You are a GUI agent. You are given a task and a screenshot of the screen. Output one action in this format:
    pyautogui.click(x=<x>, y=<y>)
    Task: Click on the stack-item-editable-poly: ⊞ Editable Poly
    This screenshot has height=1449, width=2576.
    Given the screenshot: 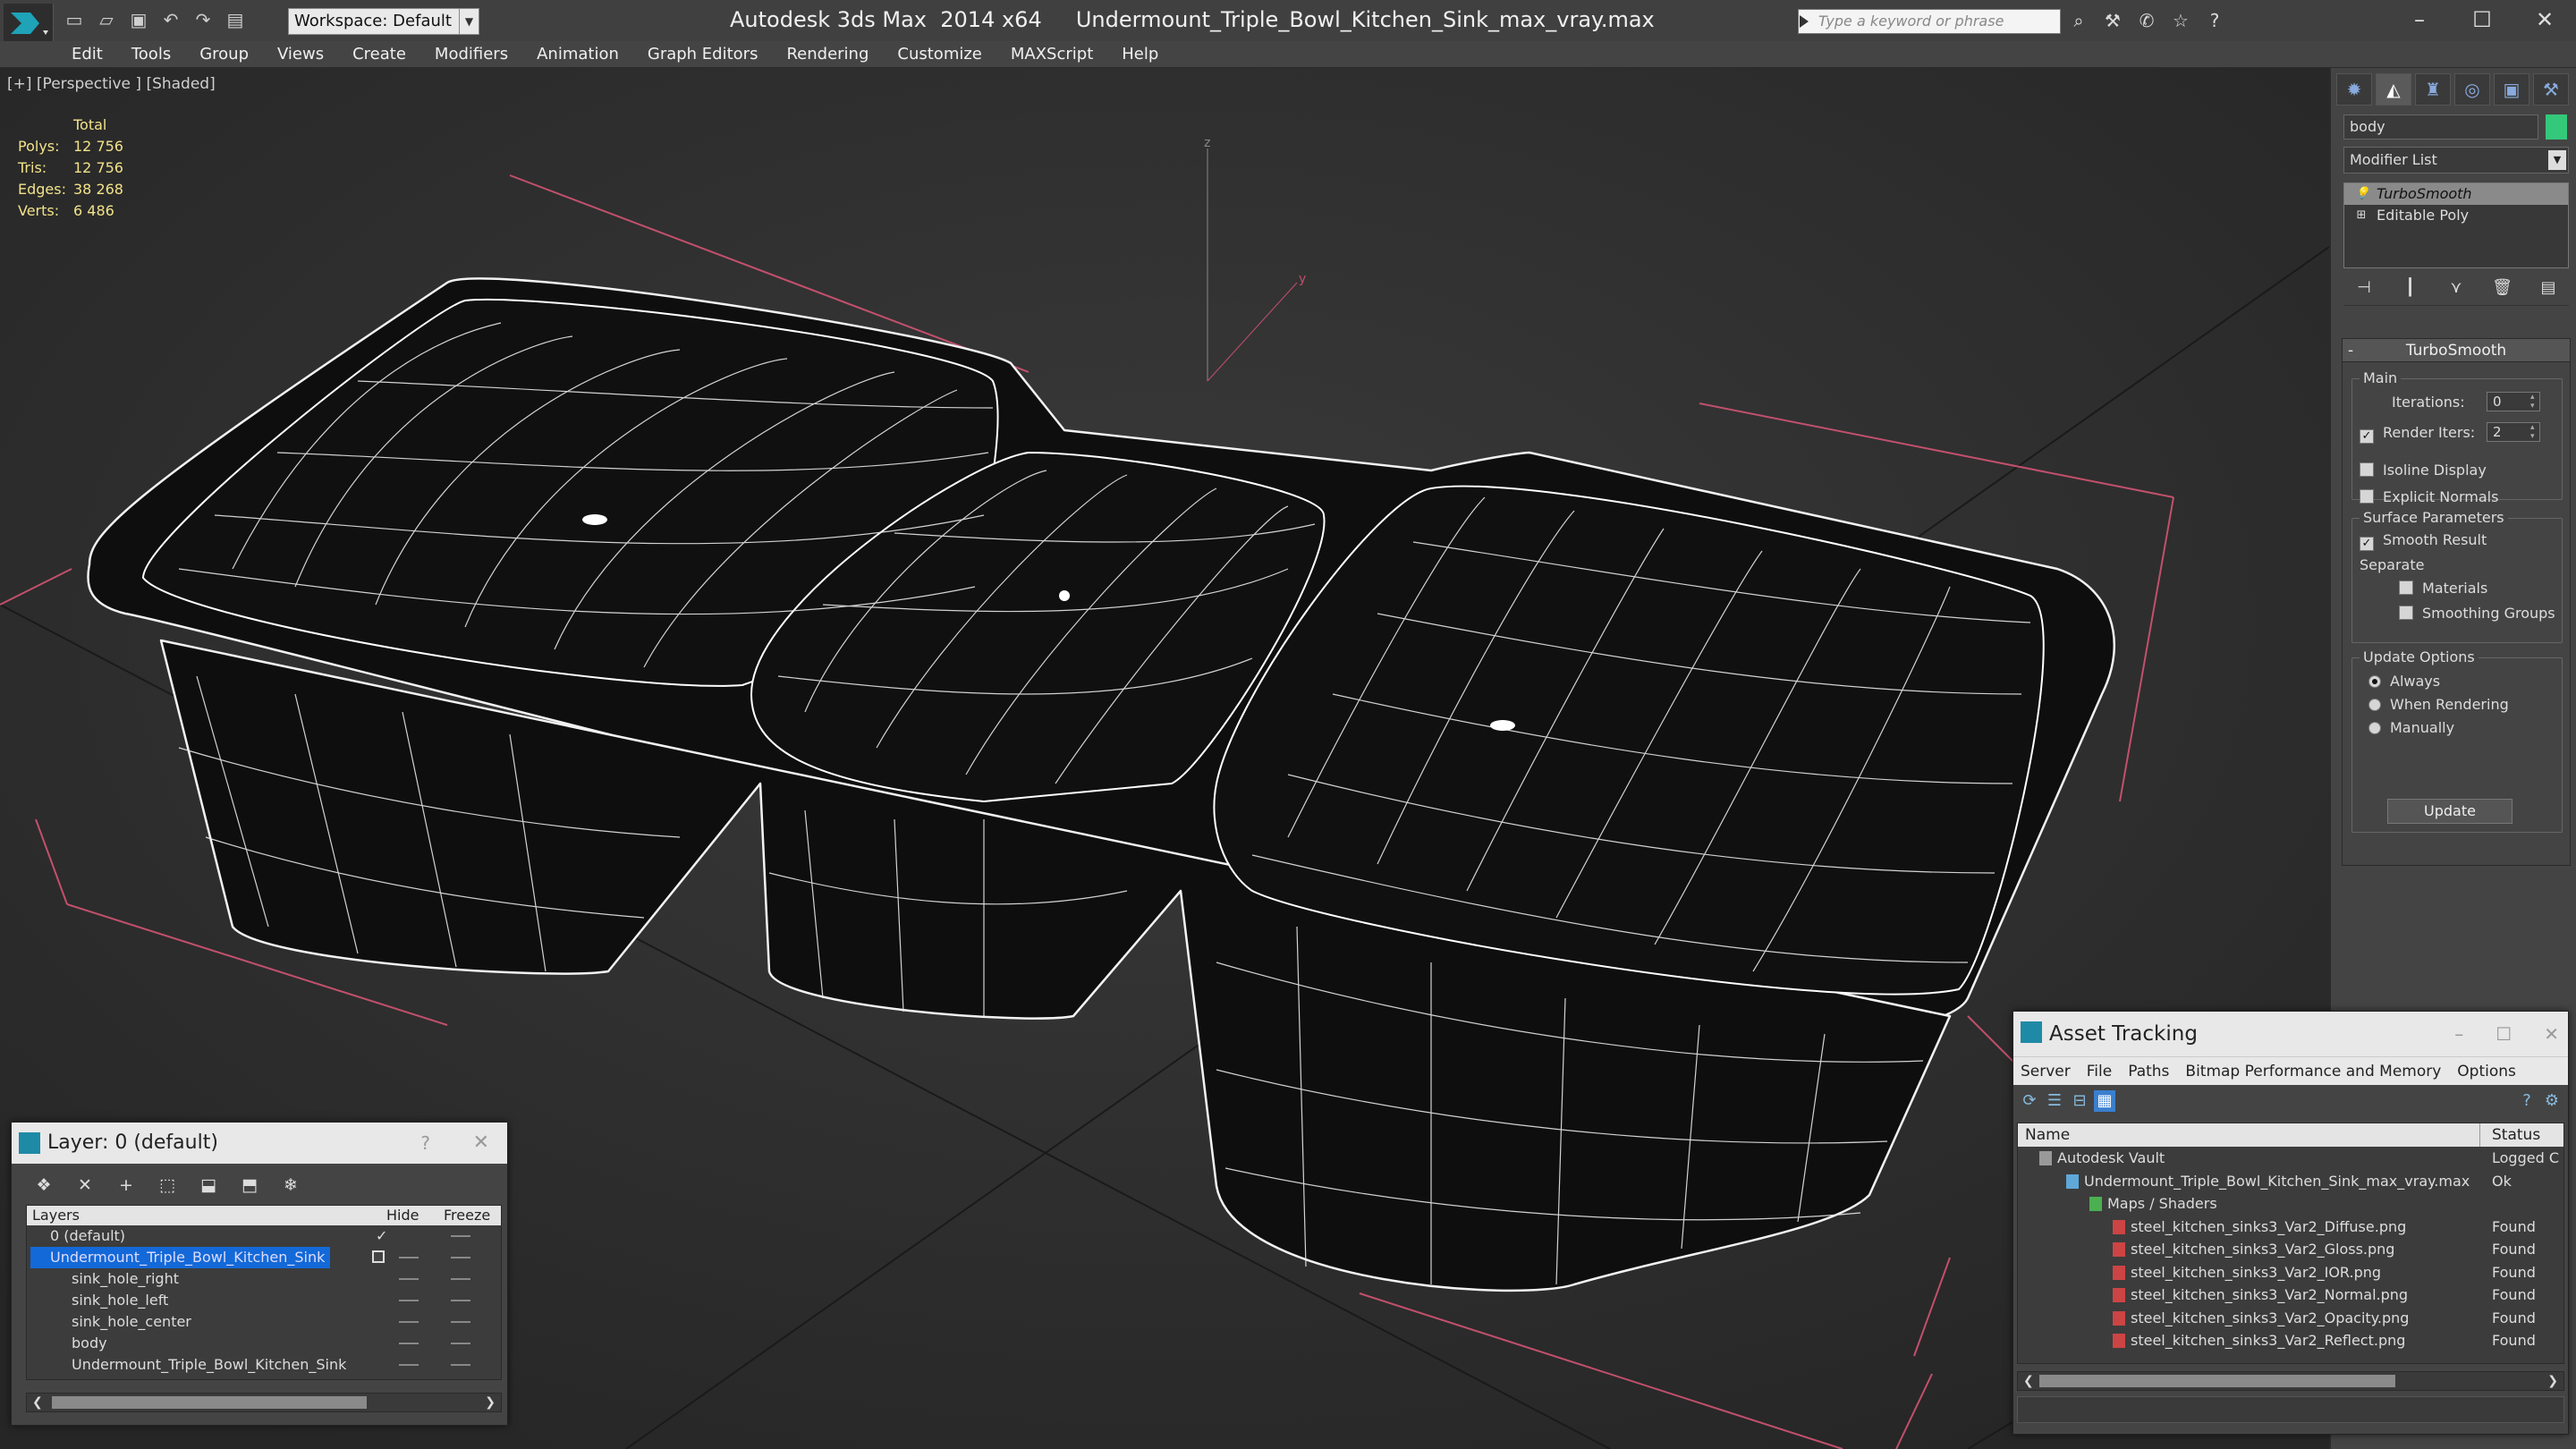 What is the action you would take?
    pyautogui.click(x=2456, y=215)
    